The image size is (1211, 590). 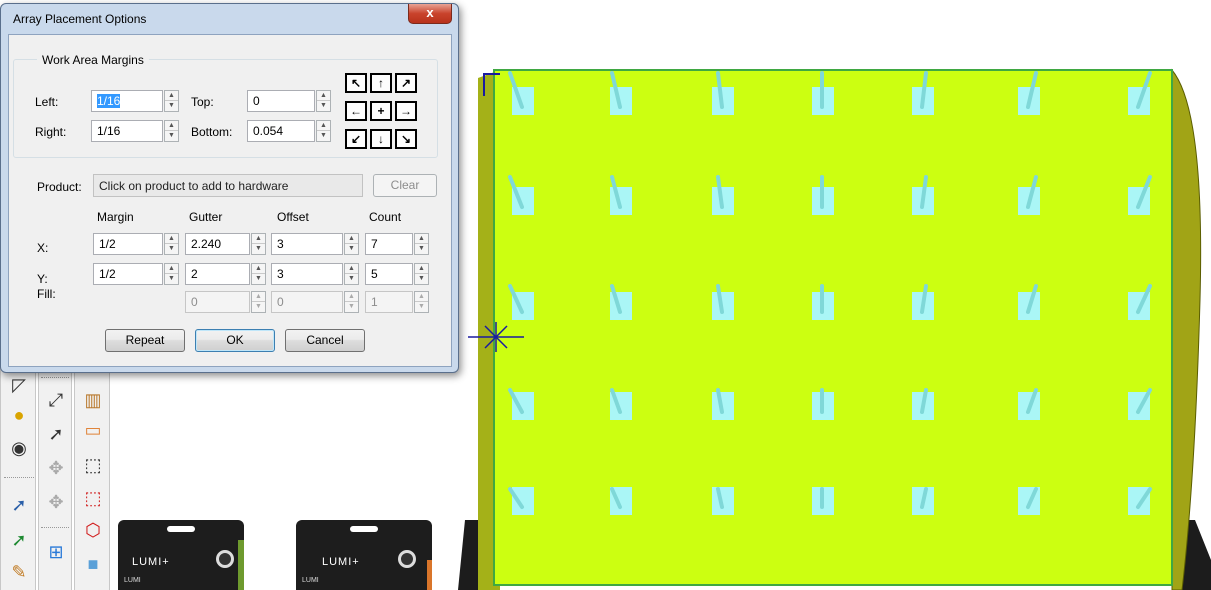 I want to click on fill-count-input: 1, so click(x=389, y=302).